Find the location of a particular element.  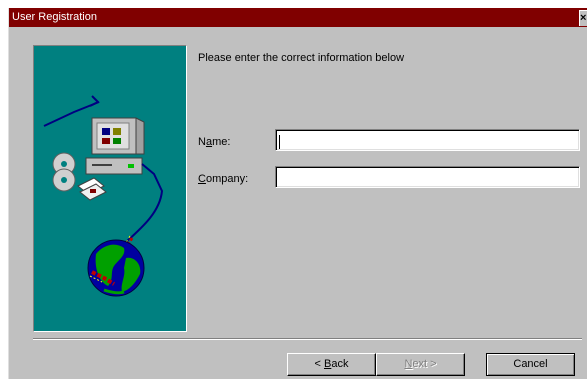

name-label: Name: is located at coordinates (214, 142).